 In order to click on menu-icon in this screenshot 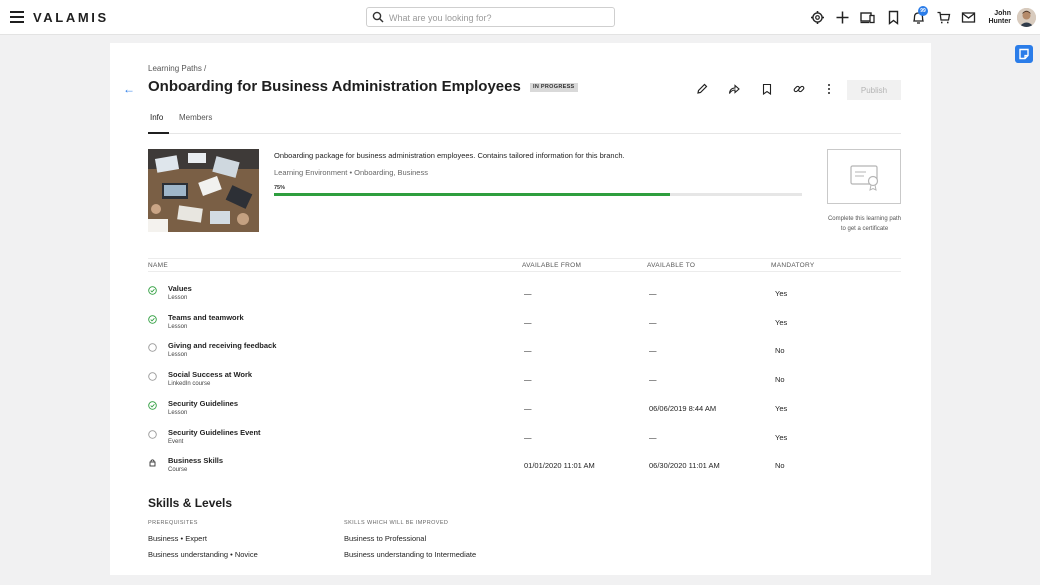, I will do `click(17, 17)`.